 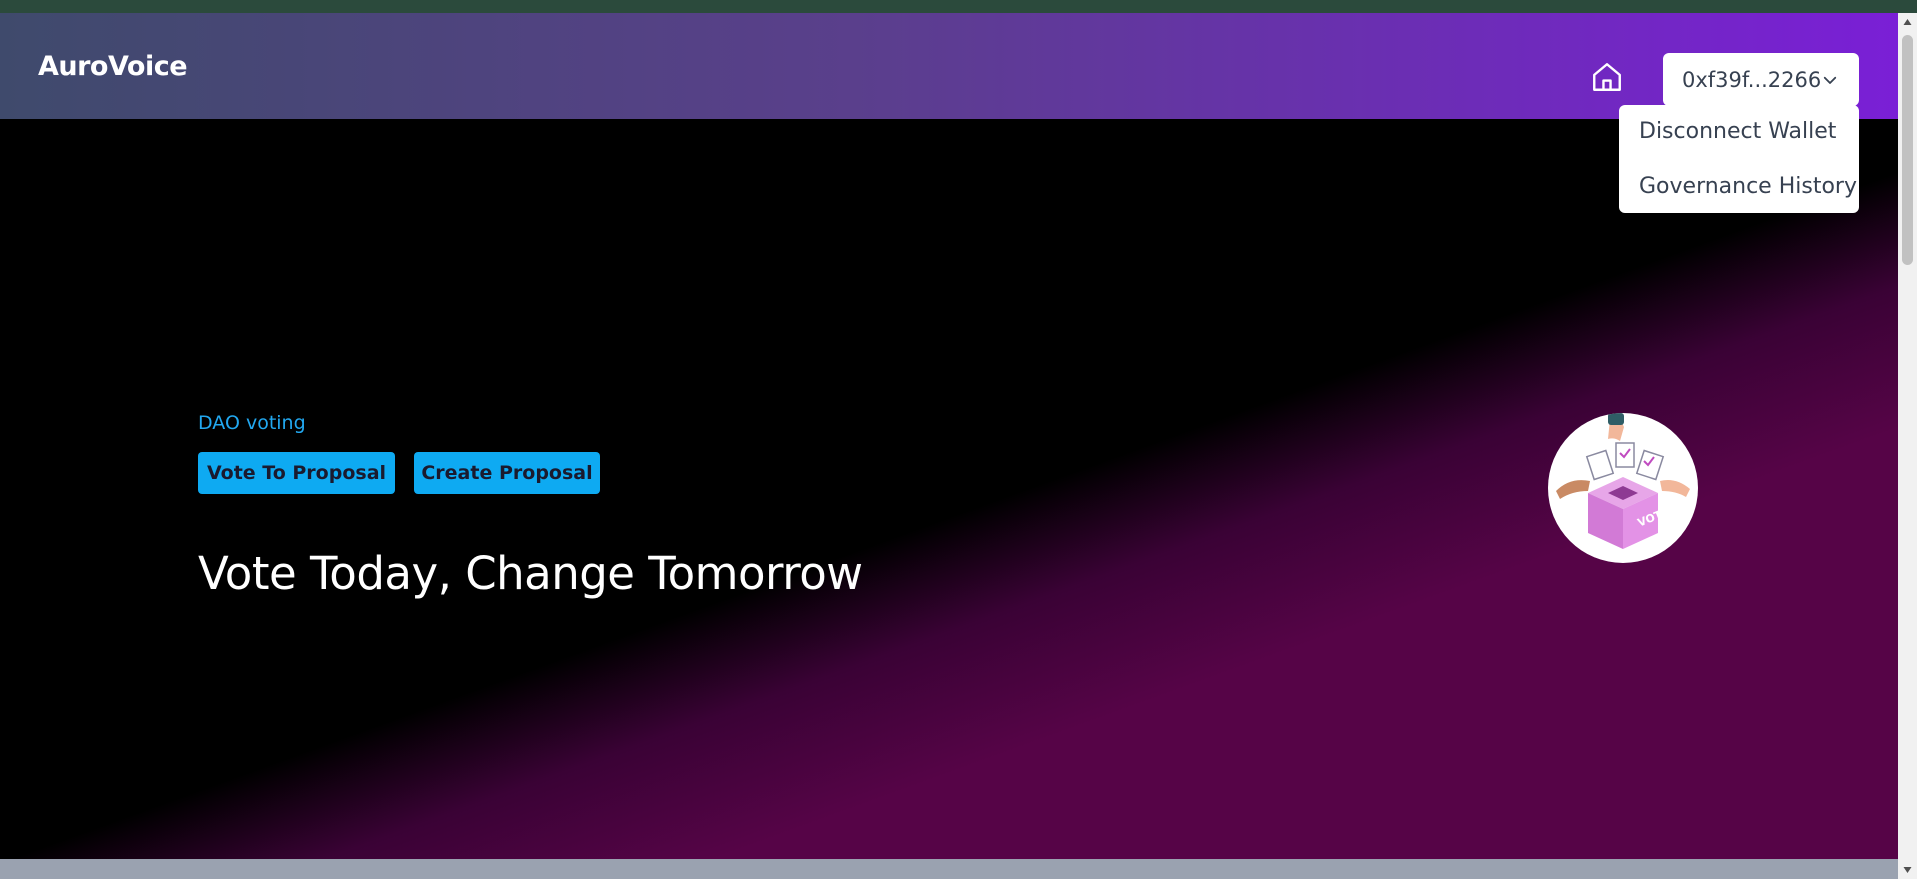 What do you see at coordinates (1748, 186) in the screenshot?
I see `menu-item-governance-history: Governance History` at bounding box center [1748, 186].